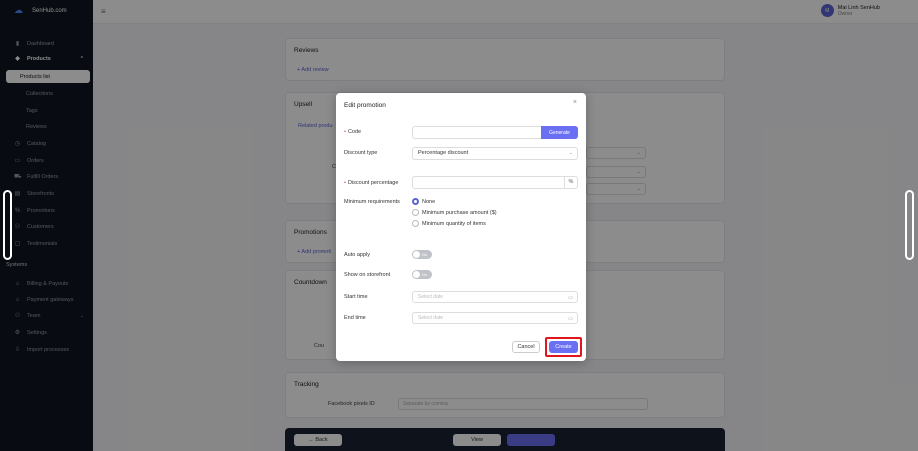  I want to click on cancel-button: Cancel, so click(526, 347).